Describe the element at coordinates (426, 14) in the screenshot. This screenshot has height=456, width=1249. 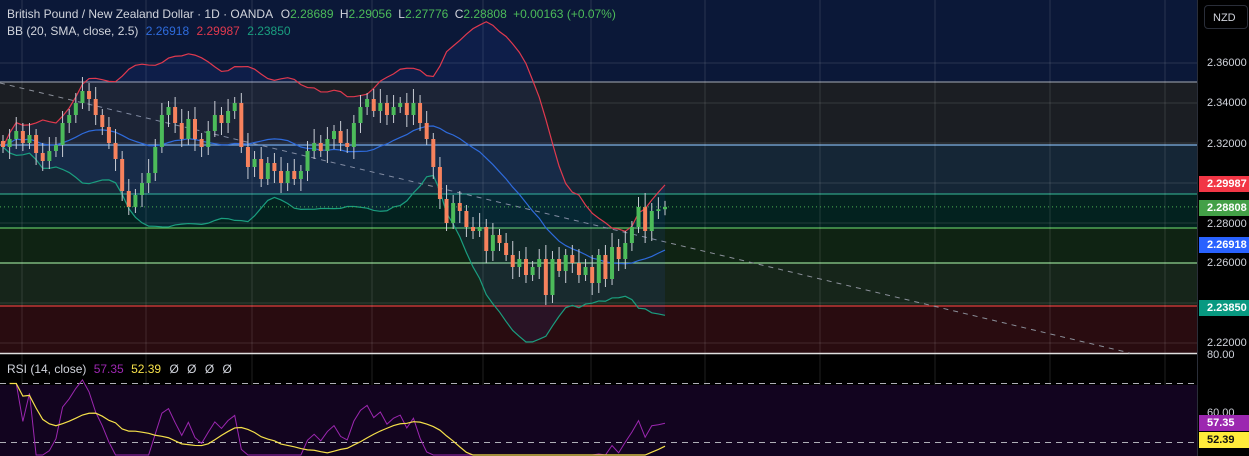
I see `low-value: 2.27776` at that location.